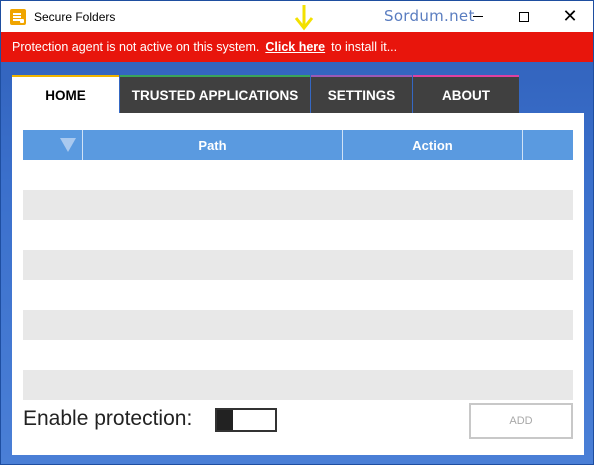 Image resolution: width=594 pixels, height=465 pixels. I want to click on title-bar: Secure Folders Sordum.net ✕, so click(297, 16).